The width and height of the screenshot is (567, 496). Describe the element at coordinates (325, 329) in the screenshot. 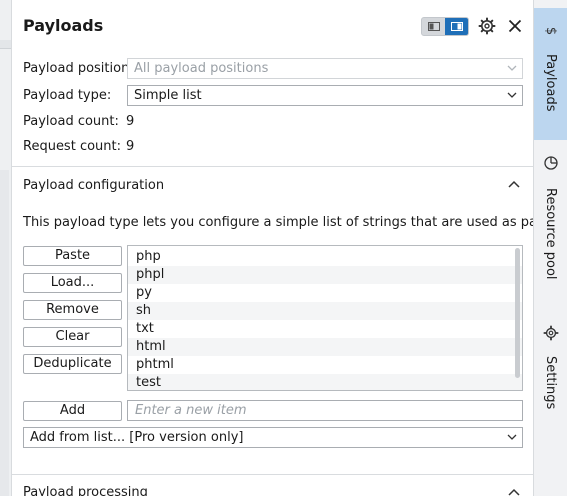

I see `list-item: txt` at that location.